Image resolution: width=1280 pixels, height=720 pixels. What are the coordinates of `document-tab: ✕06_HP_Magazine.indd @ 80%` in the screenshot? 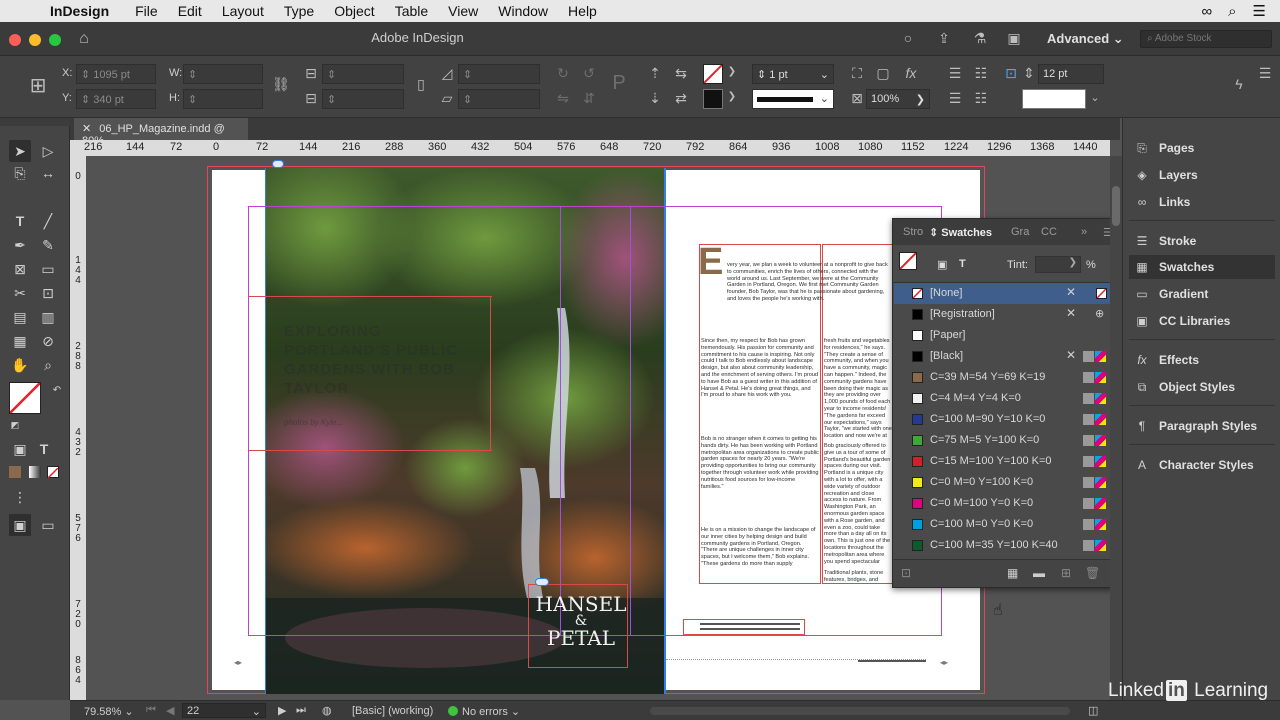 It's located at (161, 132).